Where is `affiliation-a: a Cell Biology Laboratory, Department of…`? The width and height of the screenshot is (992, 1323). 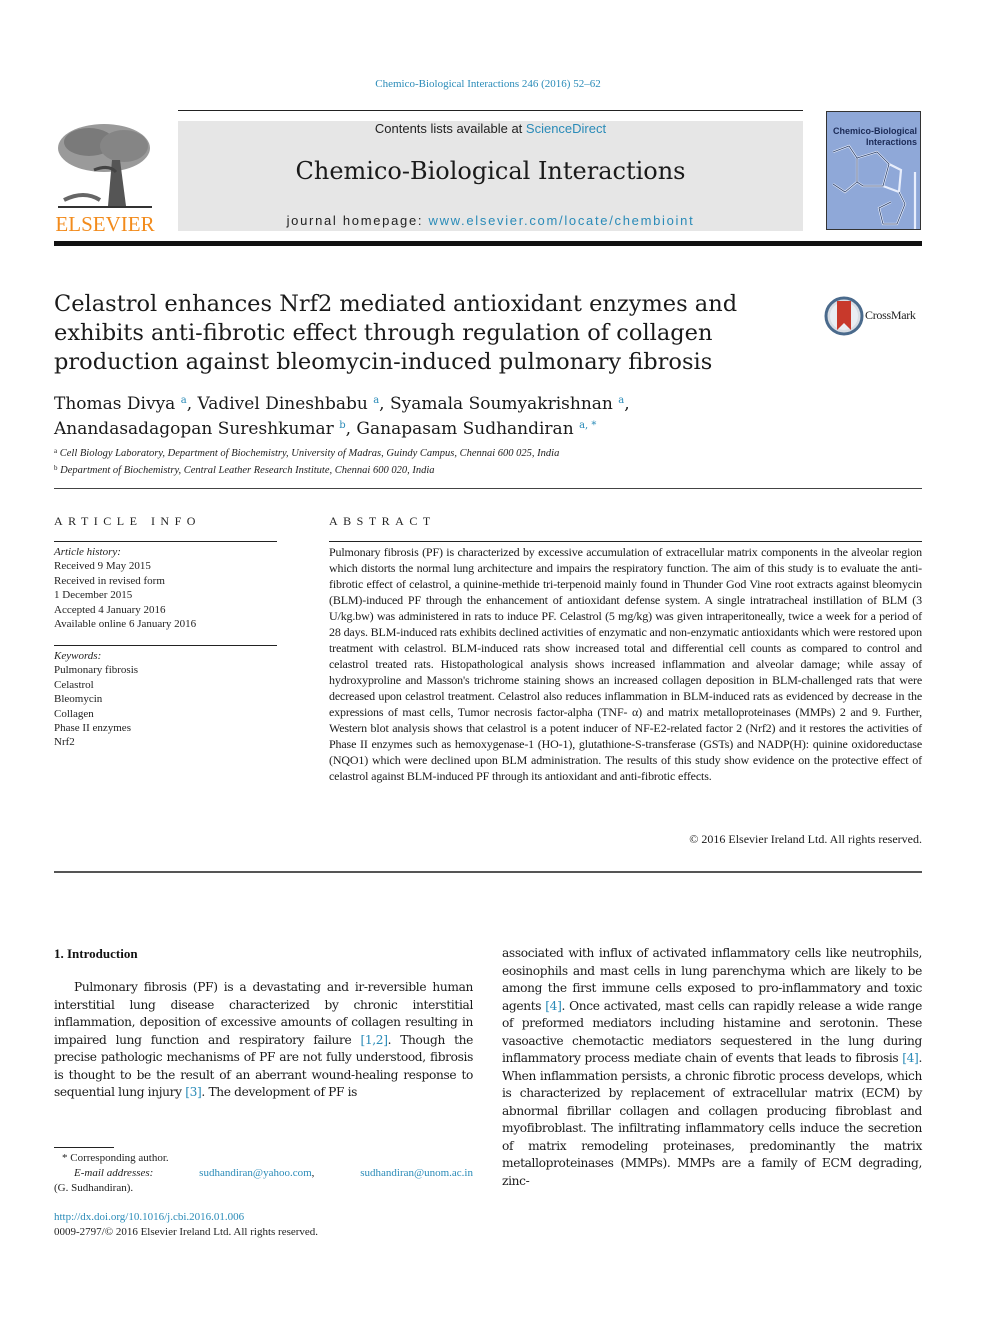
affiliation-a: a Cell Biology Laboratory, Department of… is located at coordinates (307, 453).